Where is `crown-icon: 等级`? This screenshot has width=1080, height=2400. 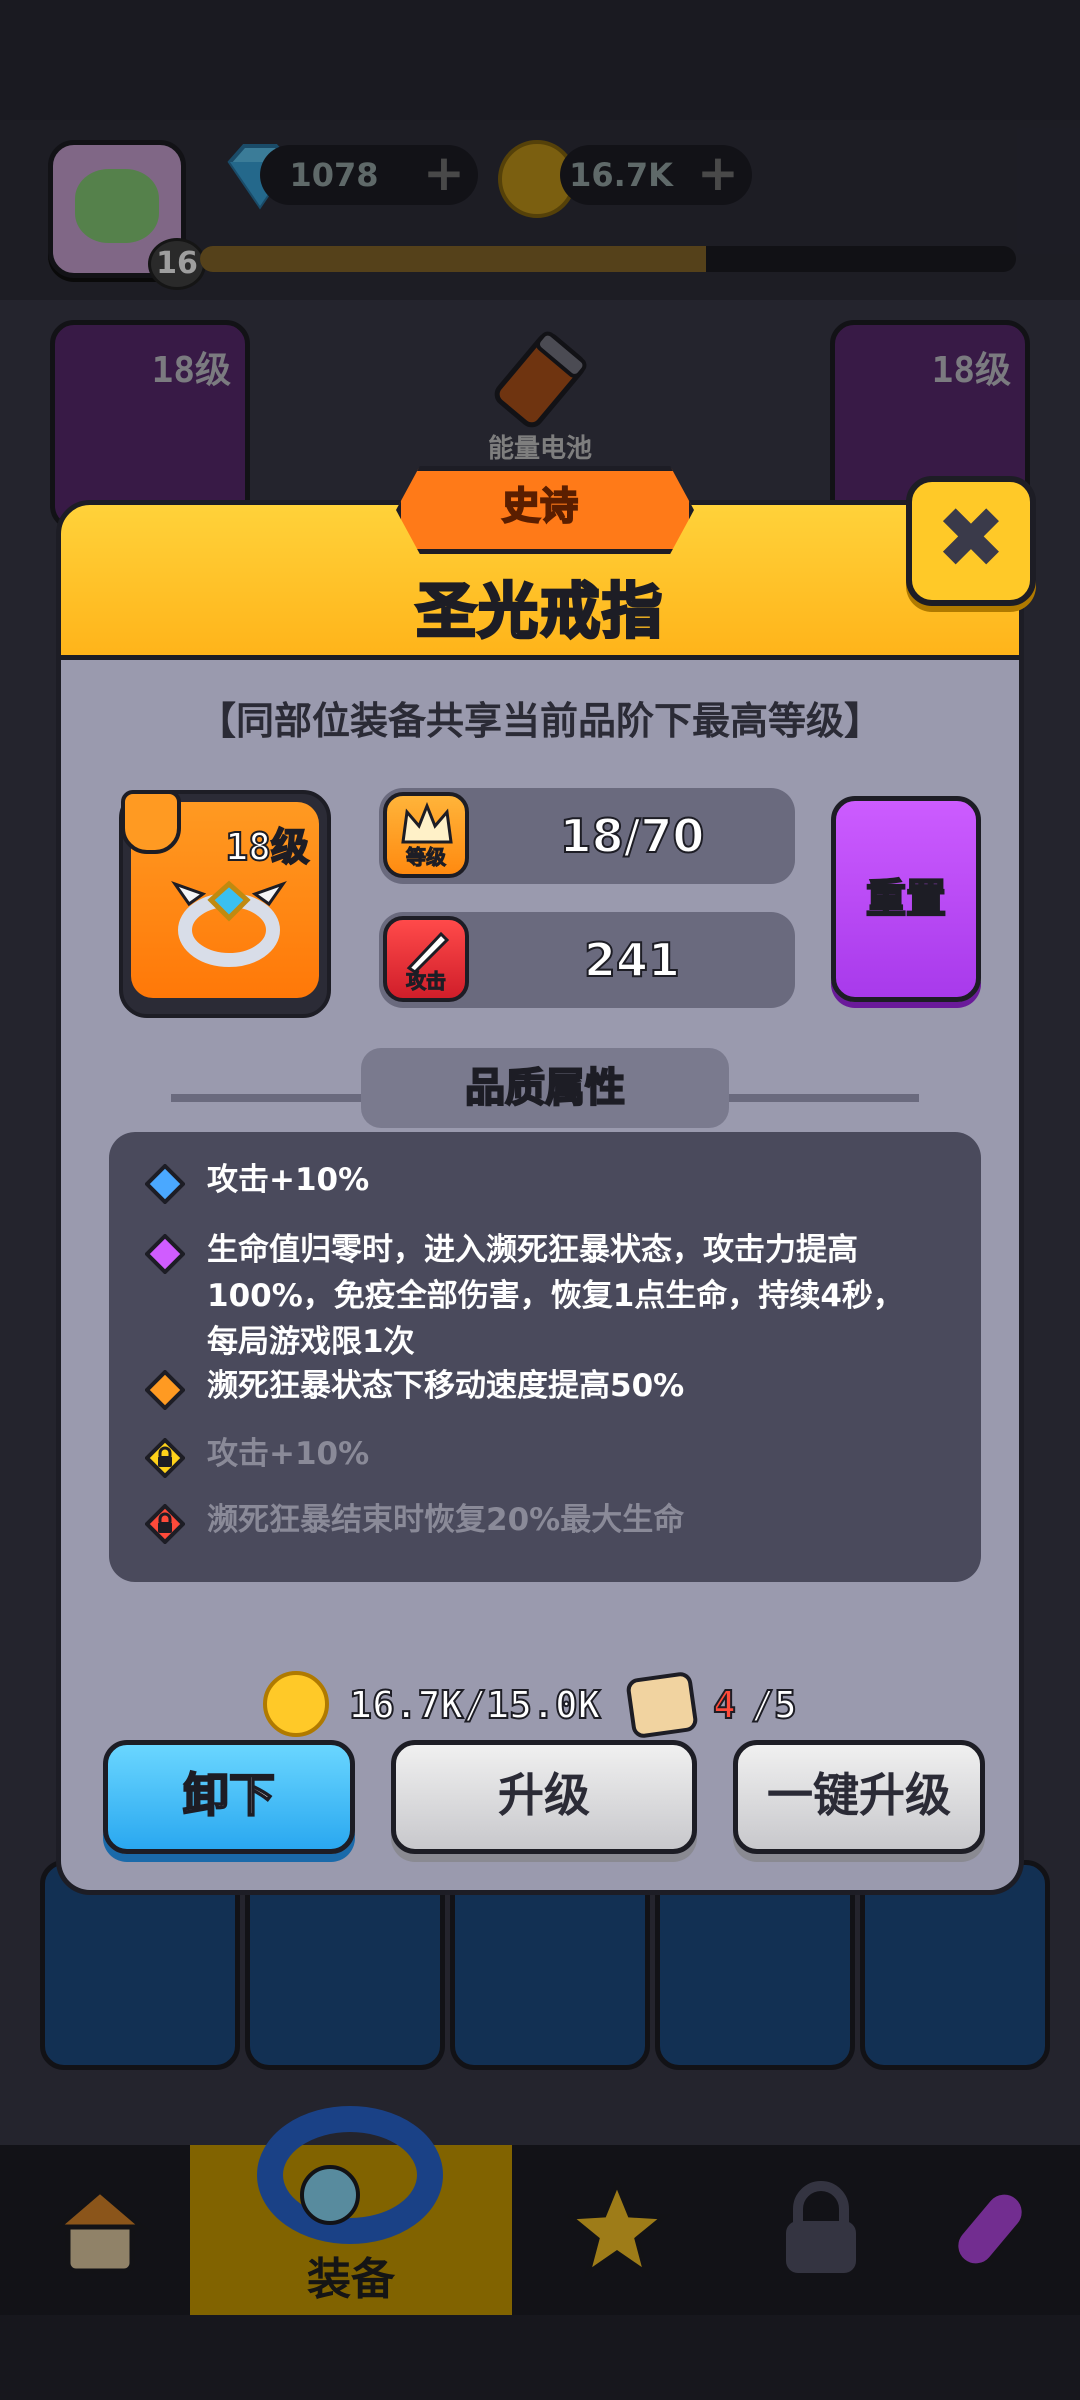
crown-icon: 等级 is located at coordinates (426, 835).